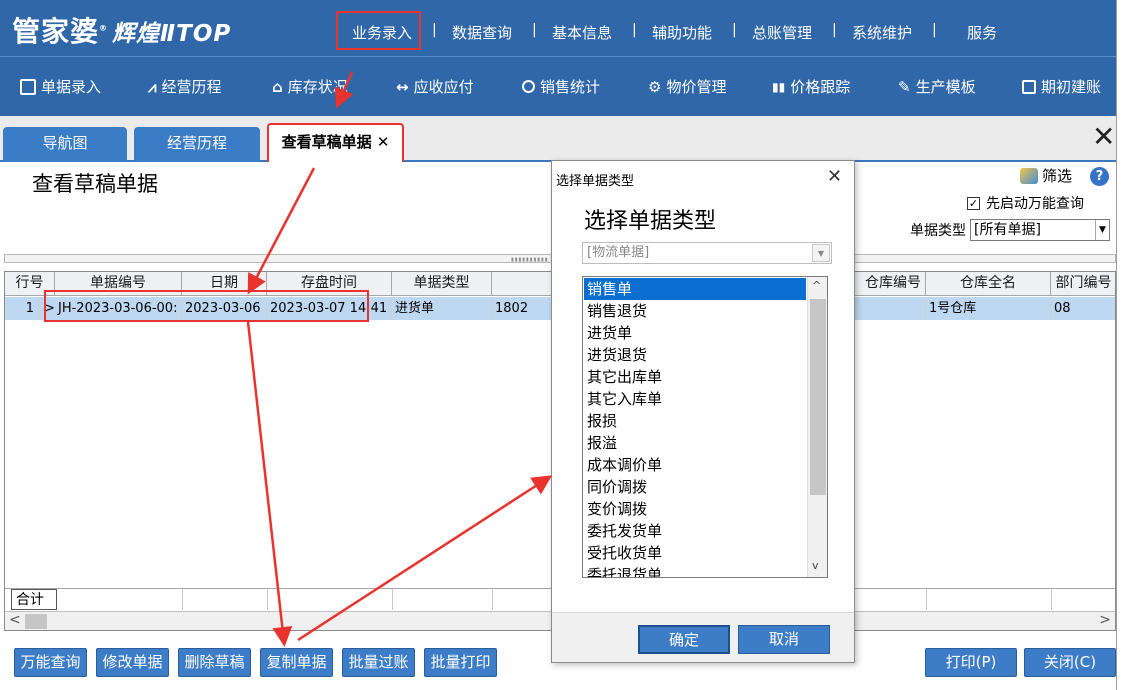 Image resolution: width=1126 pixels, height=690 pixels. What do you see at coordinates (442, 284) in the screenshot?
I see `column-header-doc-type: 单据类型` at bounding box center [442, 284].